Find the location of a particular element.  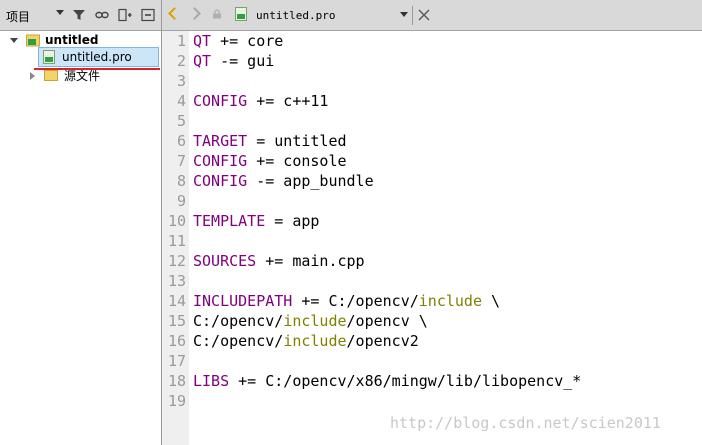

code-text: \ is located at coordinates (491, 301).